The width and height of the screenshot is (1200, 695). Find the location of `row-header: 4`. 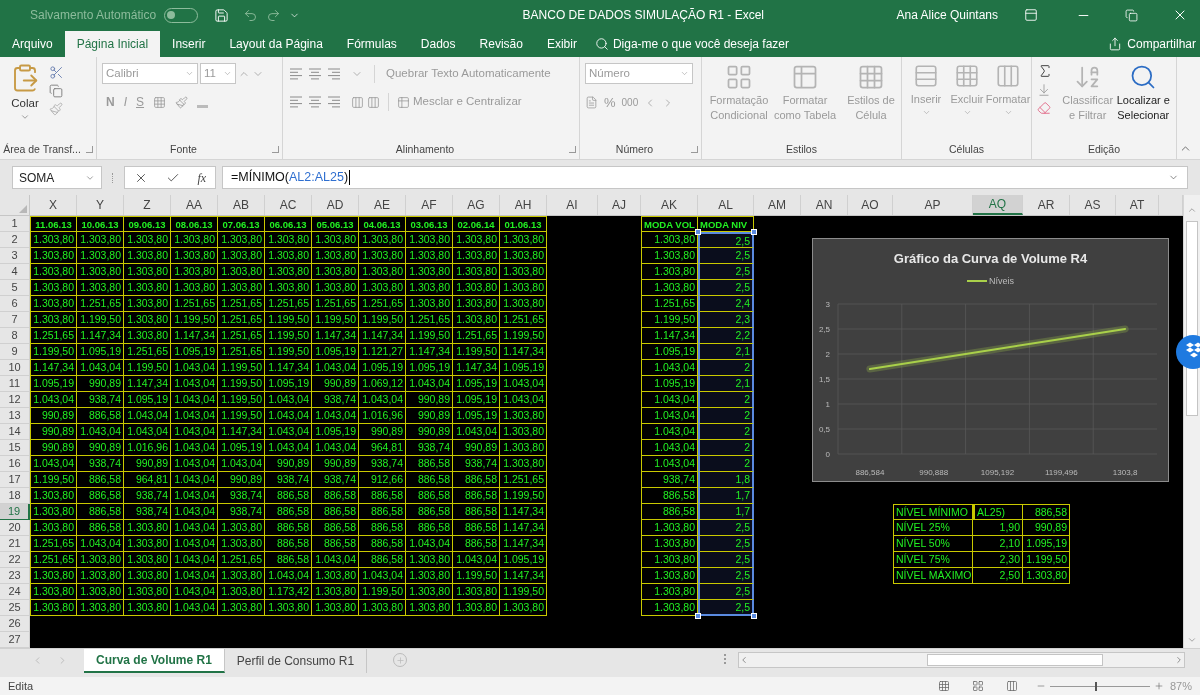

row-header: 4 is located at coordinates (15, 272).